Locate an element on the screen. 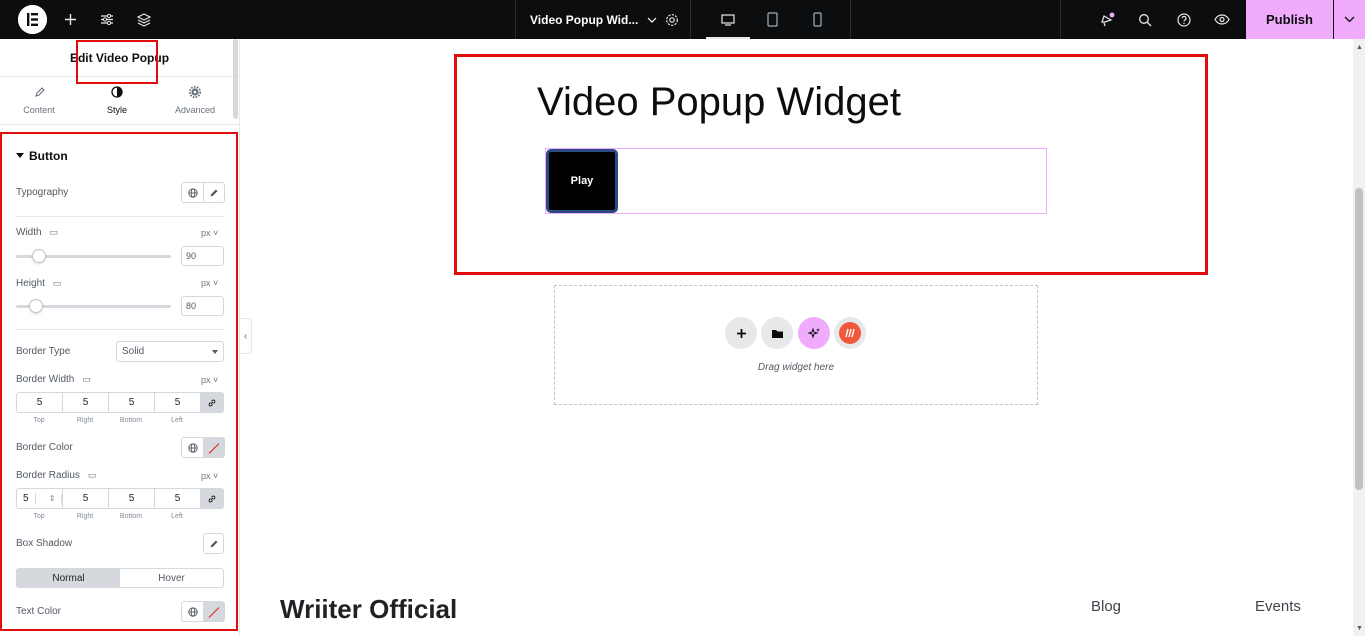  border-radius-bottom: 5 is located at coordinates (132, 498).